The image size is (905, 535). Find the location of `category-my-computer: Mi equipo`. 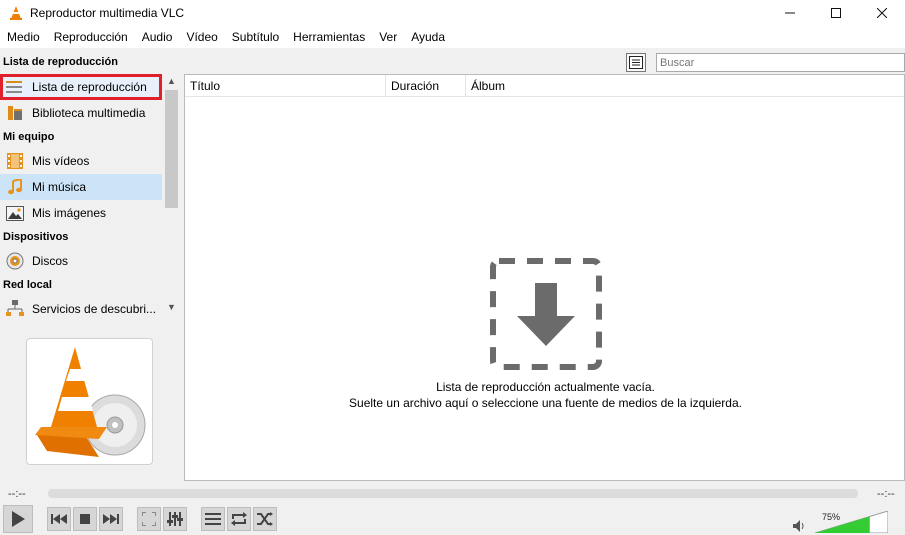

category-my-computer: Mi equipo is located at coordinates (29, 137).